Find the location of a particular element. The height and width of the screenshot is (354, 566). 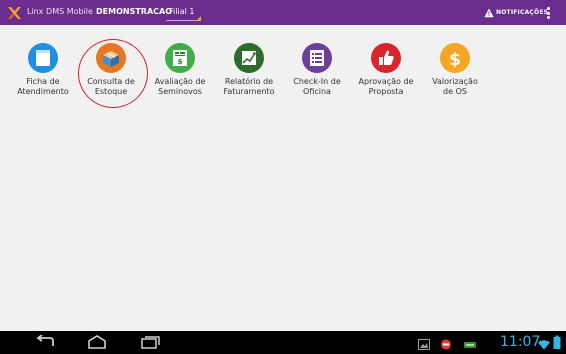

checklist-icon is located at coordinates (317, 58).